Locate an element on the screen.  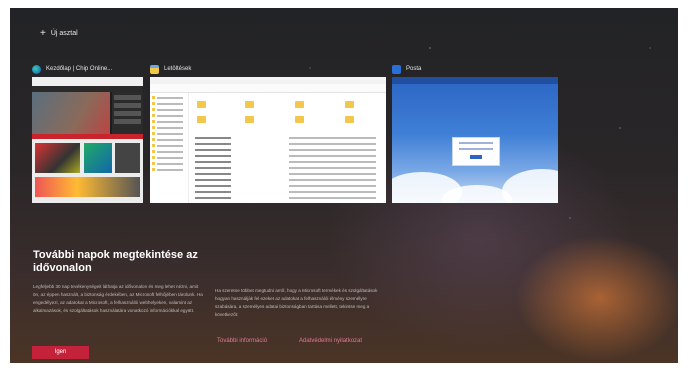
window-thumbnail-edge is located at coordinates (87, 140).